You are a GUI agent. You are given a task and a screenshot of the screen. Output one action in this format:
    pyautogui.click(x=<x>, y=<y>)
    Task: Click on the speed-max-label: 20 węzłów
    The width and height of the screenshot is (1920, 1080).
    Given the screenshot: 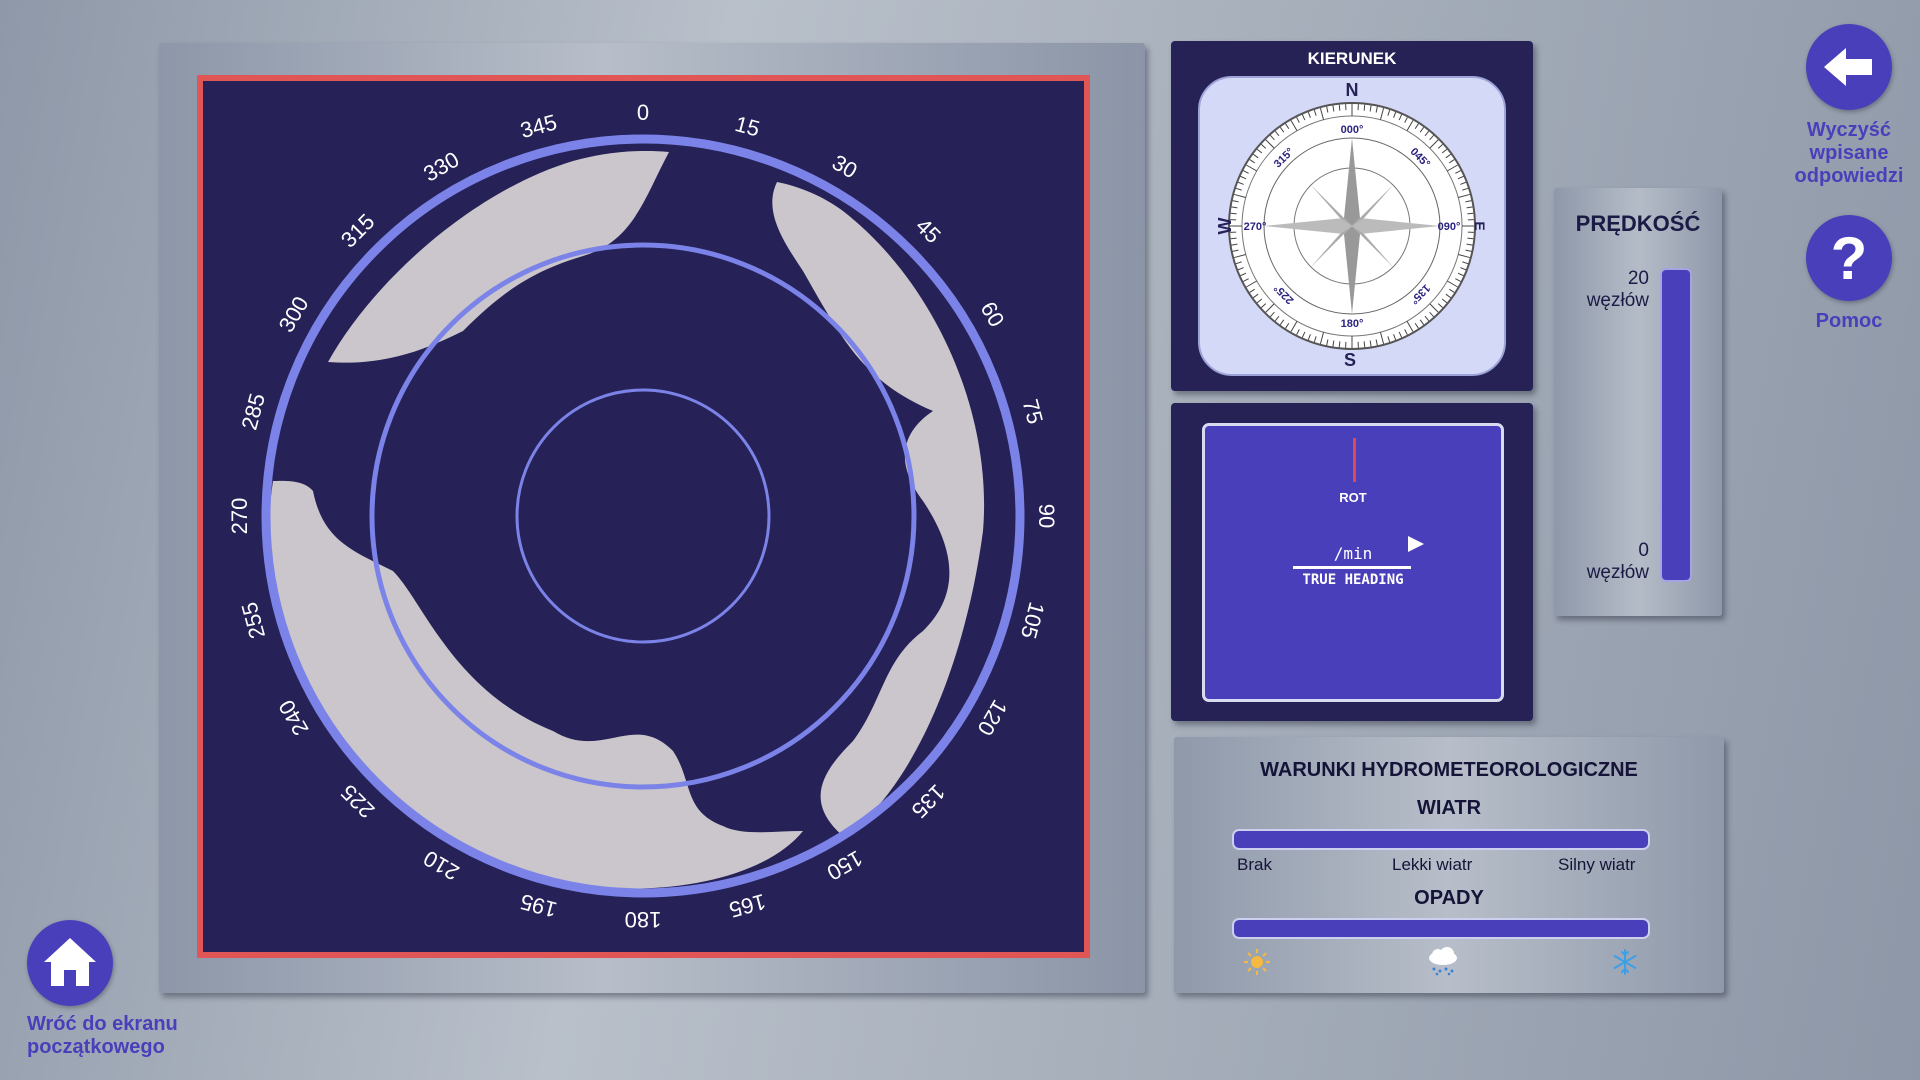 What is the action you would take?
    pyautogui.click(x=1618, y=290)
    